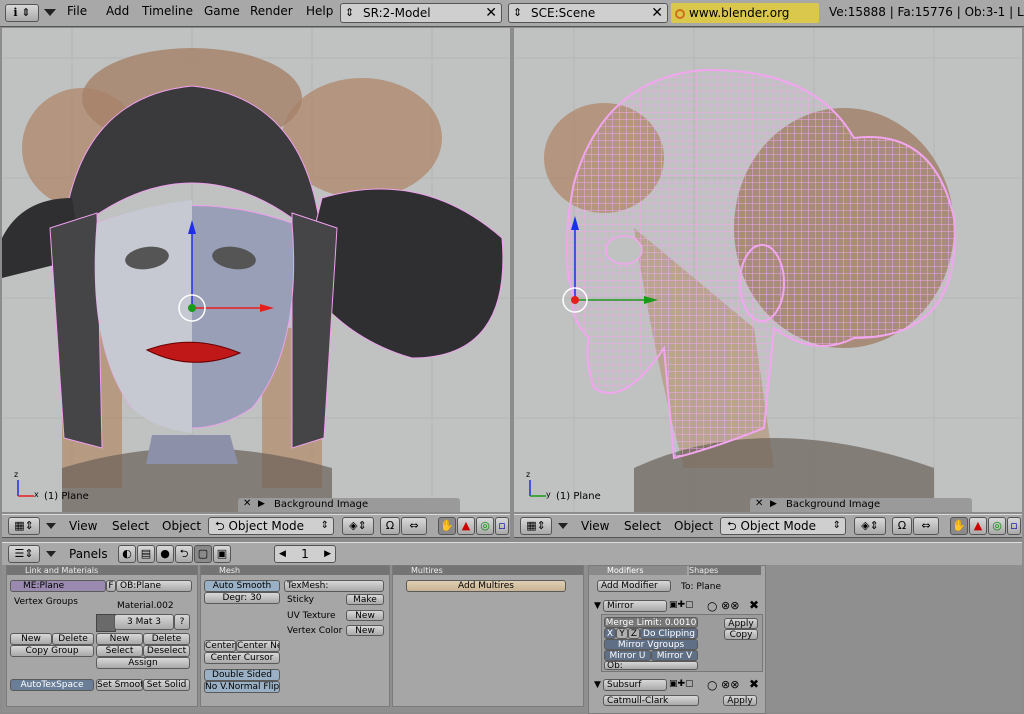  What do you see at coordinates (926, 526) in the screenshot?
I see `snap-button: ⇔` at bounding box center [926, 526].